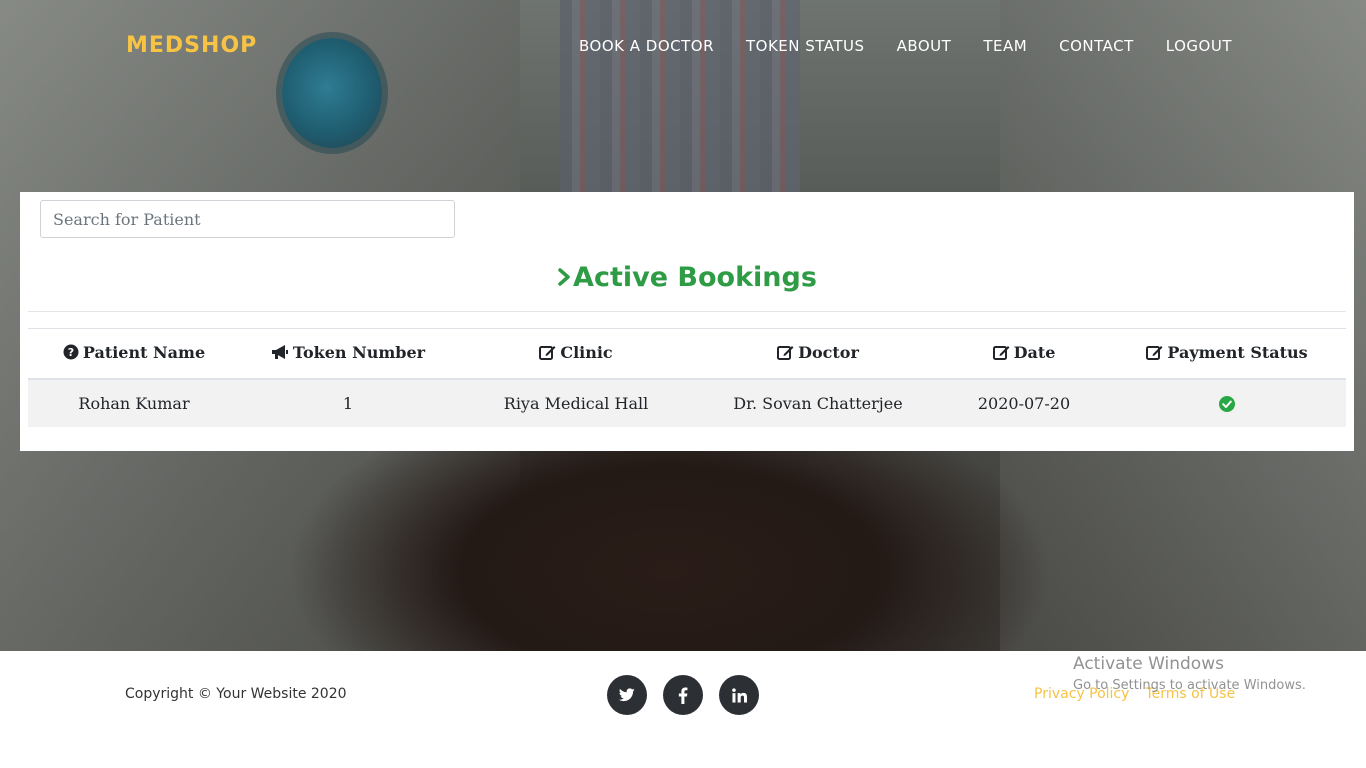 The height and width of the screenshot is (768, 1366). I want to click on question-circle-icon: ?, so click(71, 354).